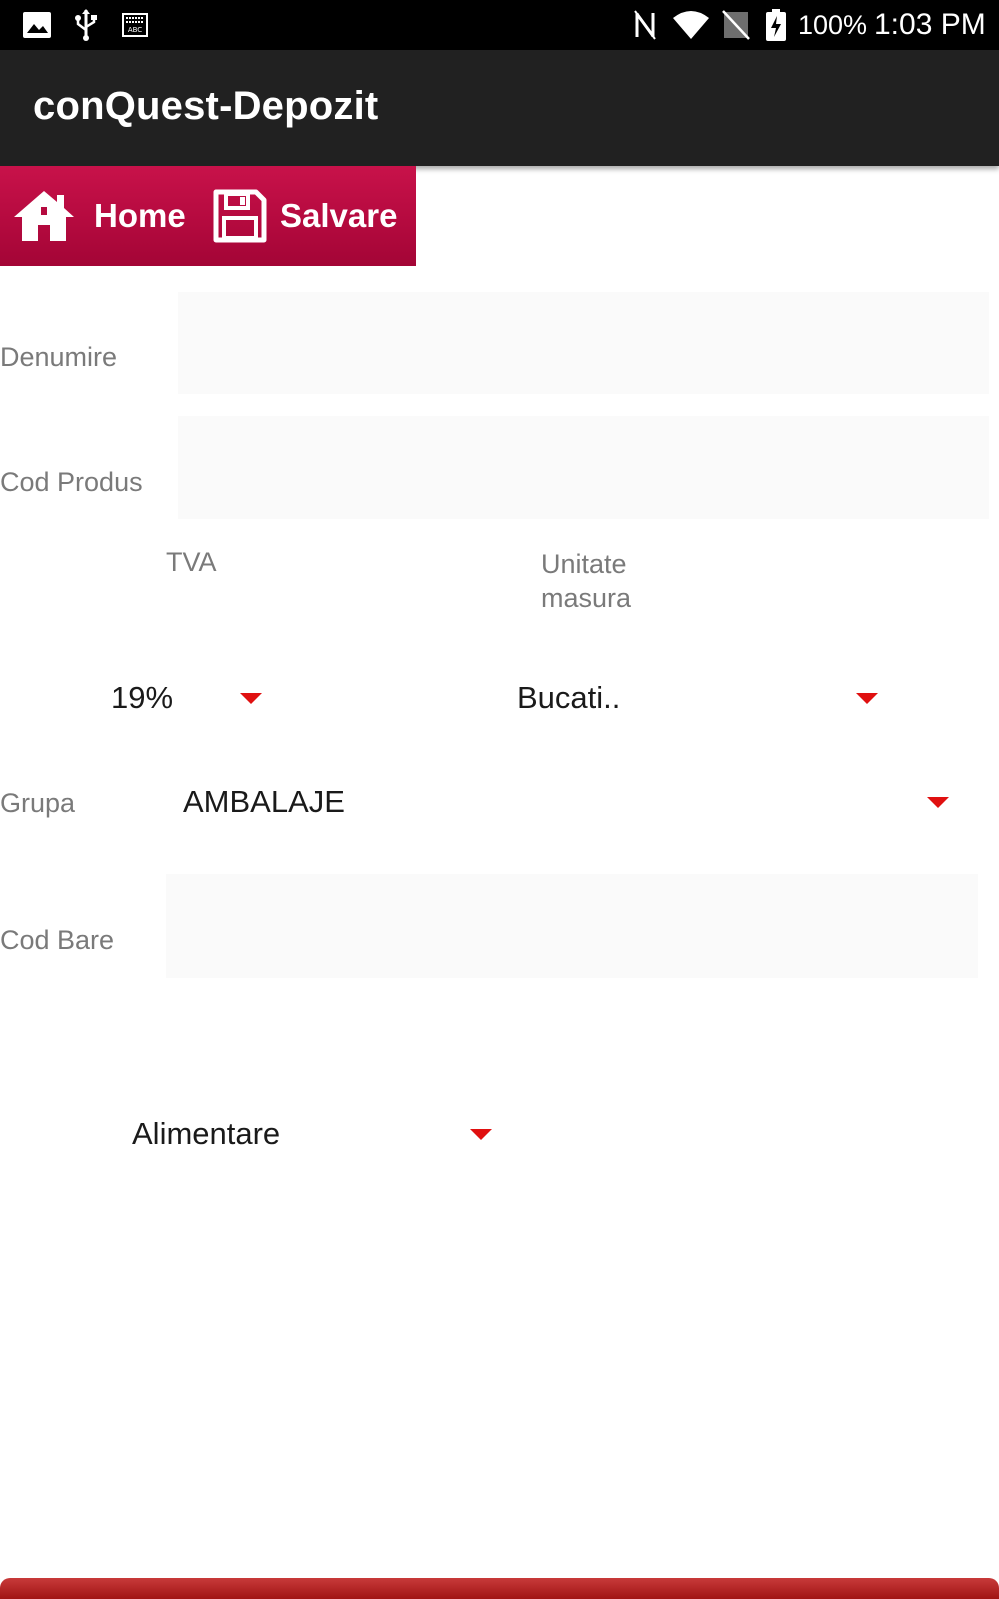 Image resolution: width=999 pixels, height=1599 pixels. I want to click on home-button: Home, so click(104, 216).